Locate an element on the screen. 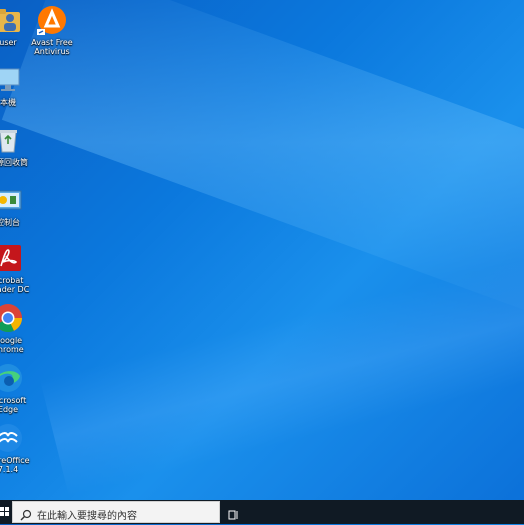 The height and width of the screenshot is (525, 524). libreoffice-icon is located at coordinates (12, 438).